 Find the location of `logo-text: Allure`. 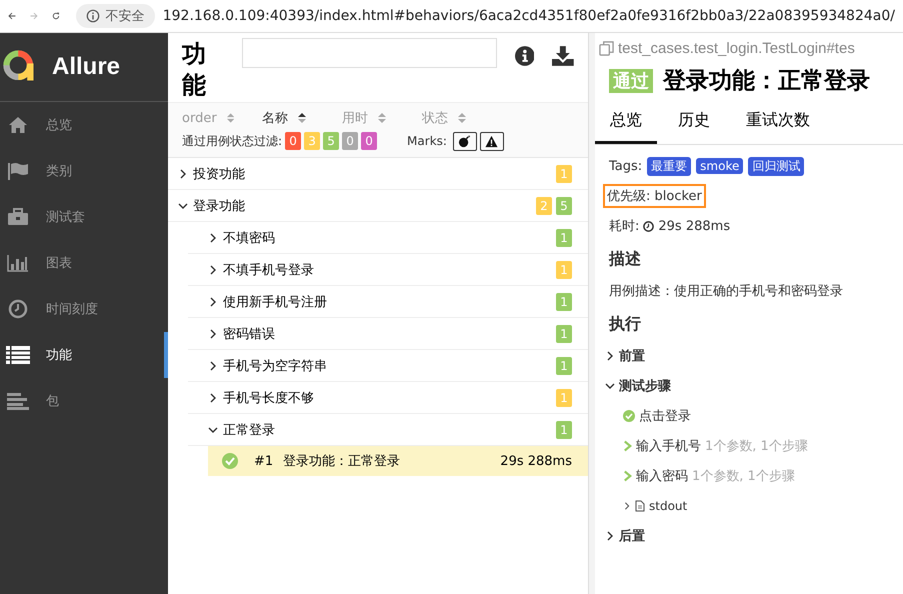

logo-text: Allure is located at coordinates (86, 67).